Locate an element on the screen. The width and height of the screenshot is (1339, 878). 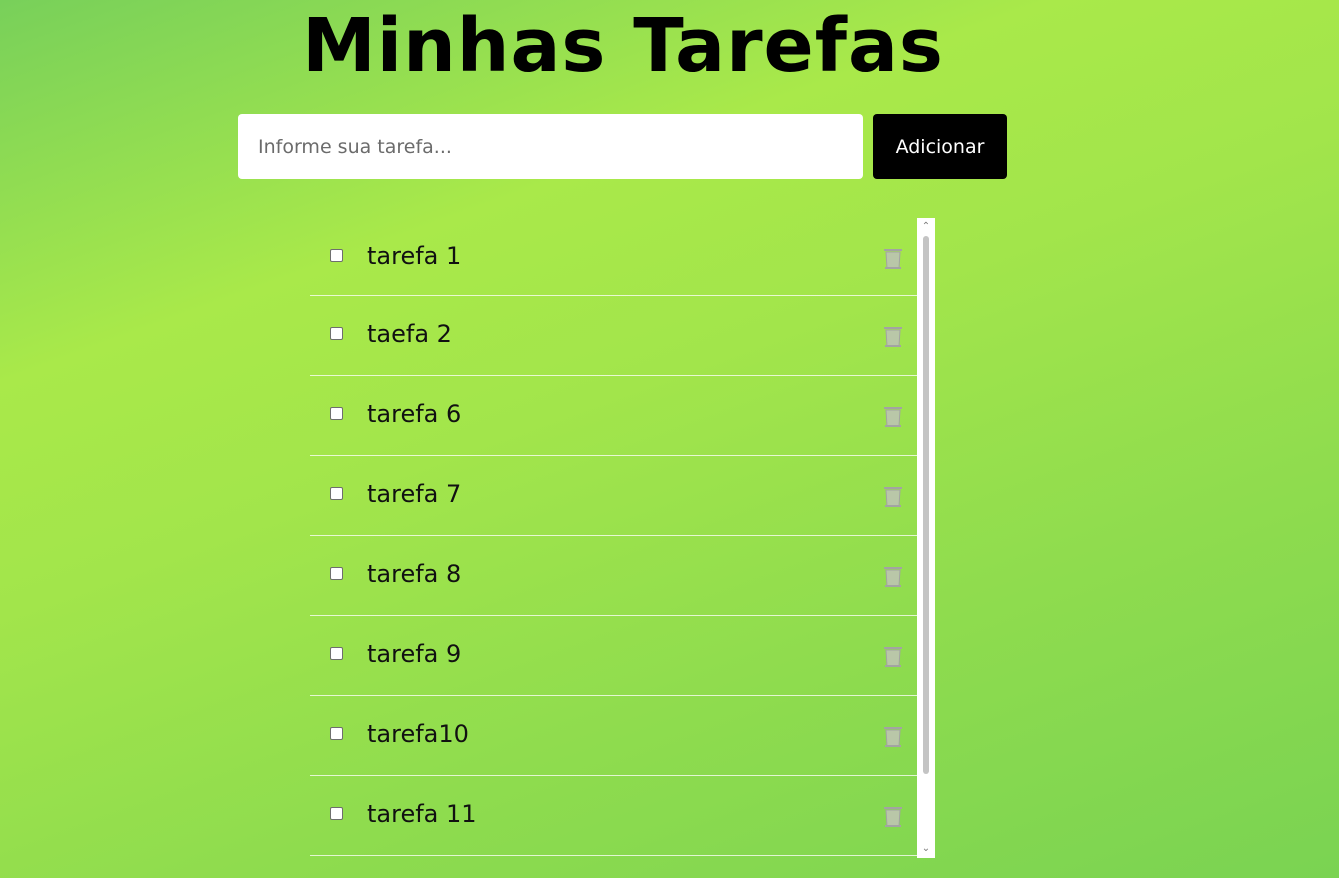
task-label: tarefa 9 is located at coordinates (414, 654).